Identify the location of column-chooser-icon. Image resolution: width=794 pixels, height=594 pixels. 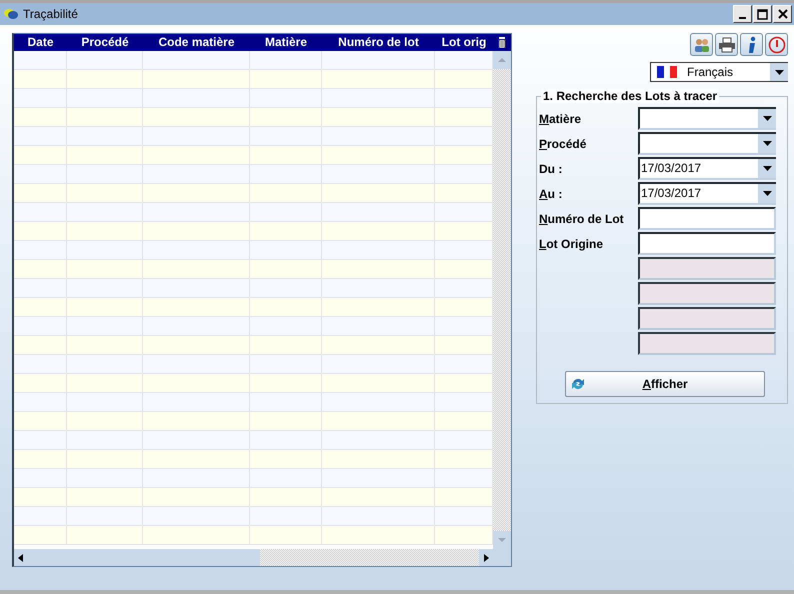
(502, 42).